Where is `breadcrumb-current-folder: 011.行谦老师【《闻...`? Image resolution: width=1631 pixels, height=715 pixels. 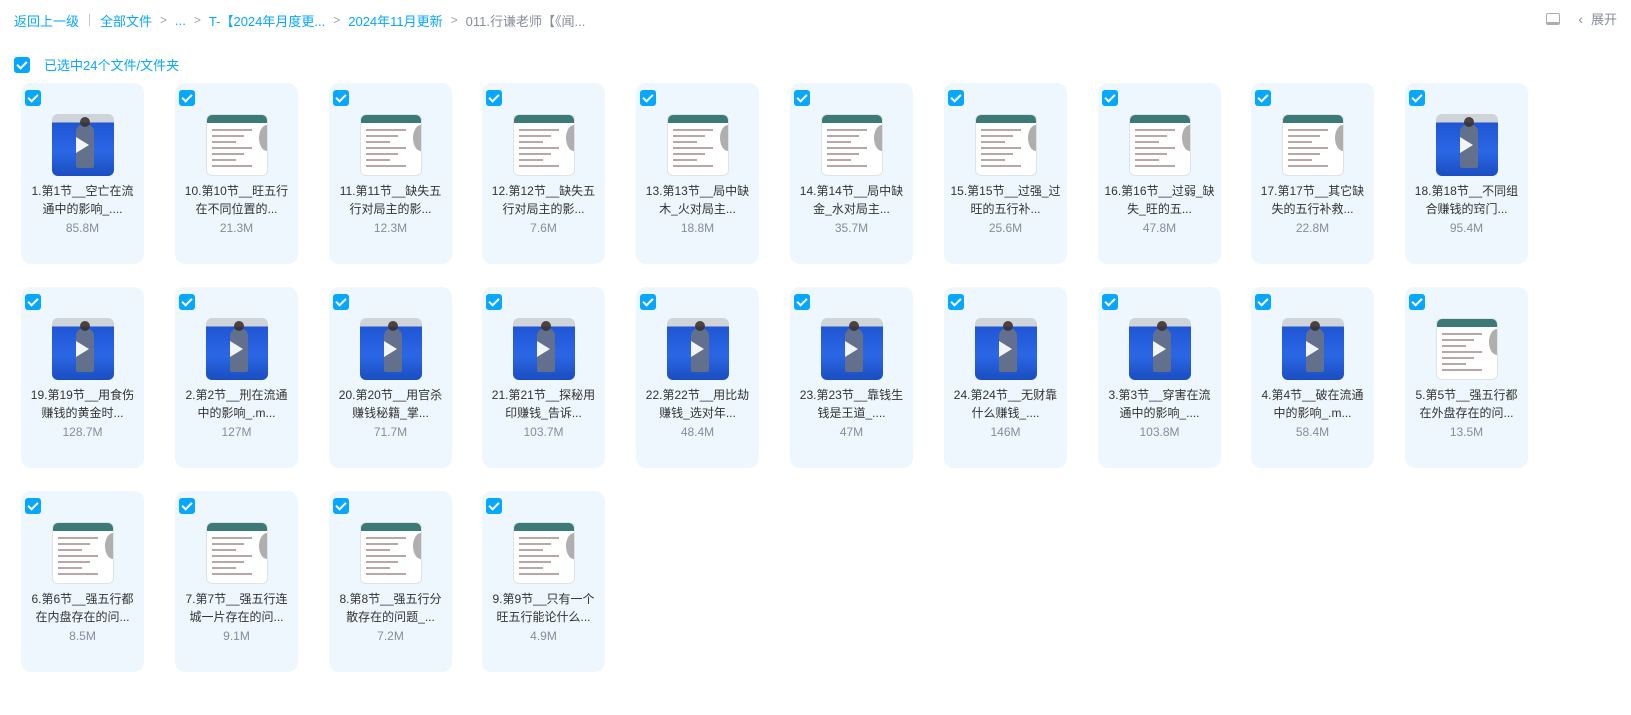
breadcrumb-current-folder: 011.行谦老师【《闻... is located at coordinates (525, 21).